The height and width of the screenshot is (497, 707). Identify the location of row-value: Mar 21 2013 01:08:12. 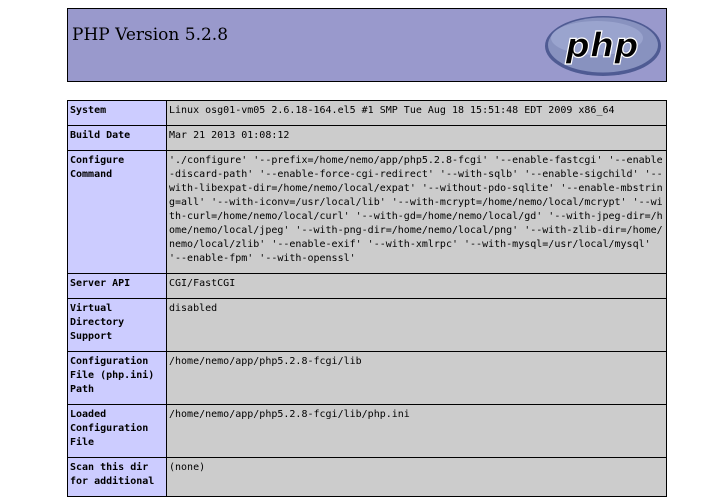
(416, 138).